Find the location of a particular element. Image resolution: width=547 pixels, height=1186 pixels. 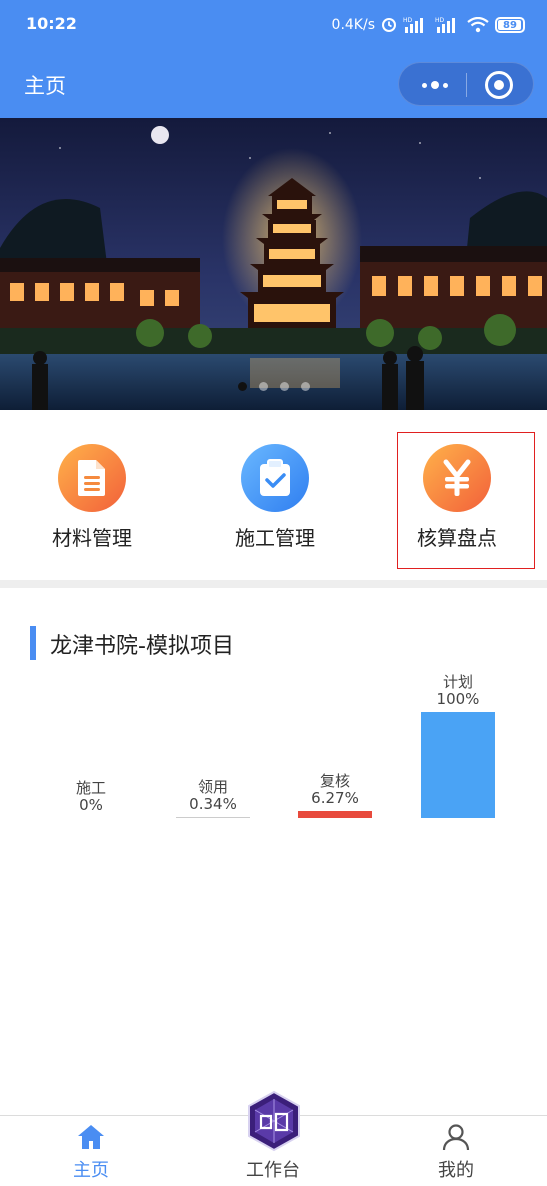

selection-highlight is located at coordinates (466, 500).